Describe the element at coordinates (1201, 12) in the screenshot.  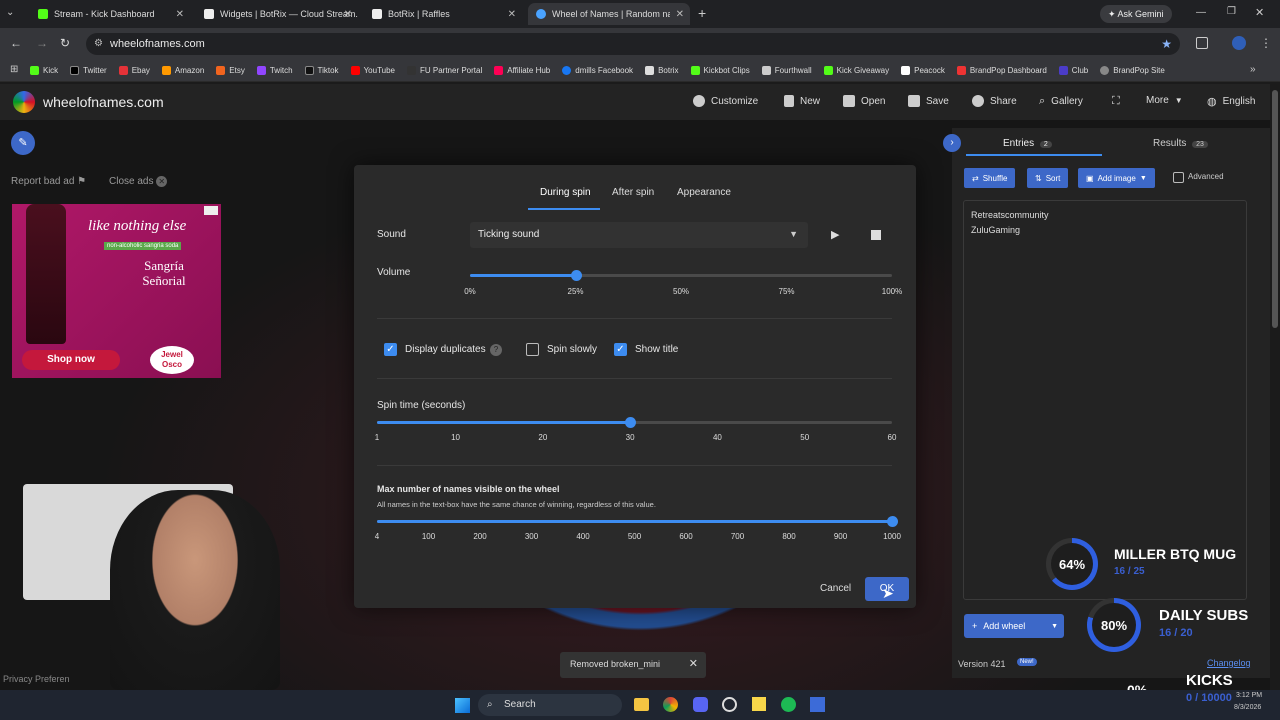
I see `minimize-button: —` at that location.